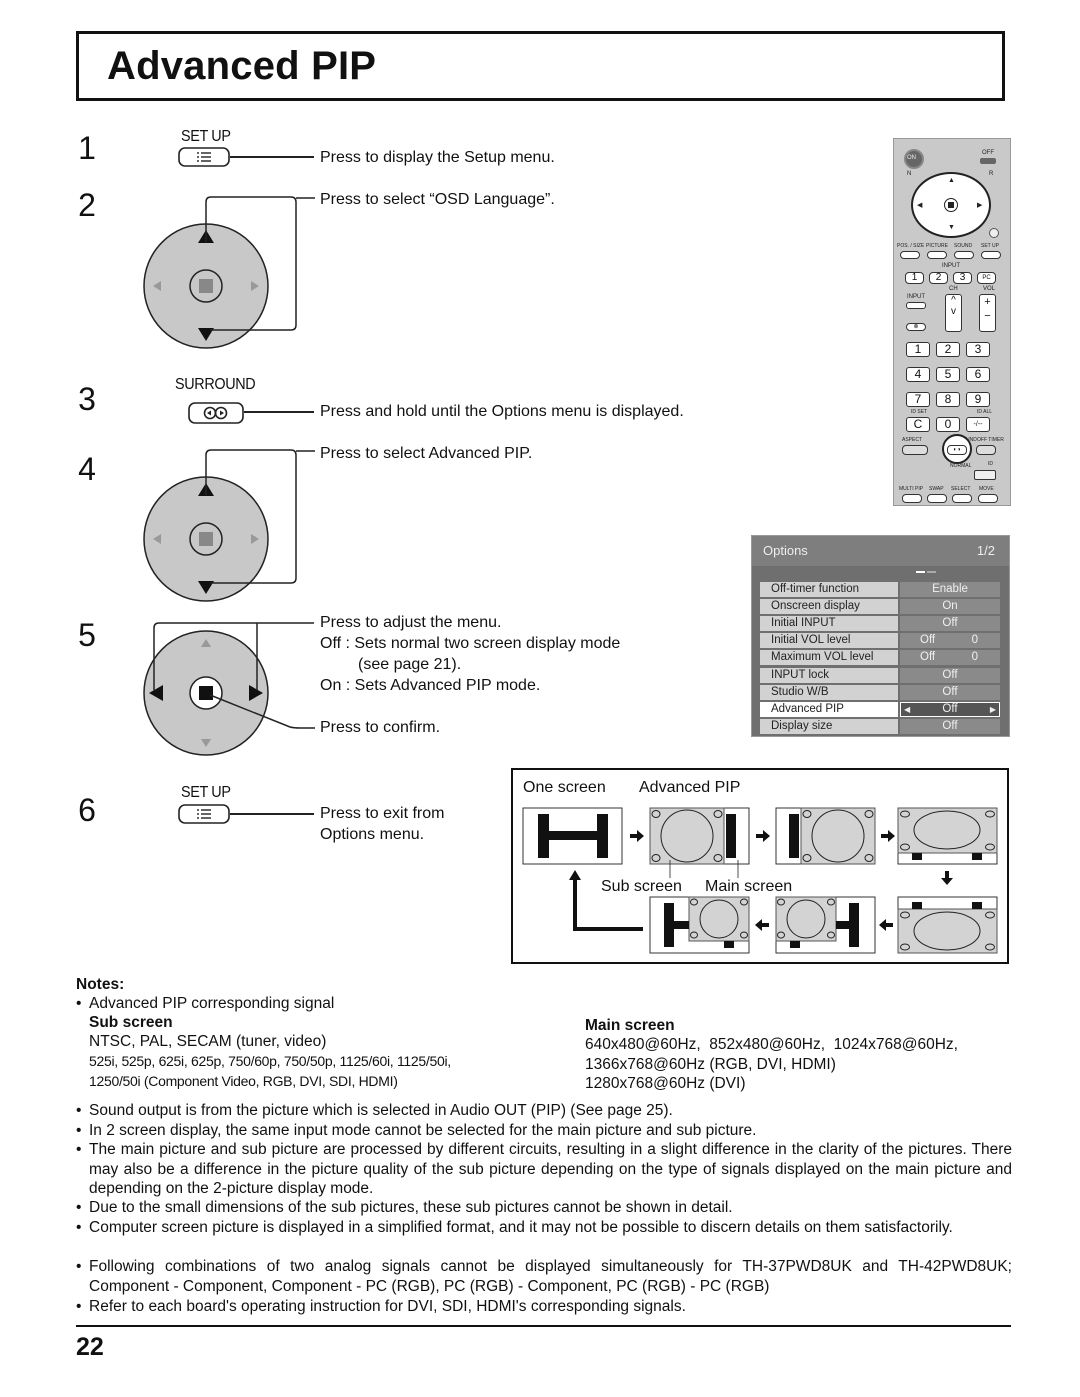 This screenshot has height=1397, width=1080. I want to click on input-pc-button: PC, so click(986, 278).